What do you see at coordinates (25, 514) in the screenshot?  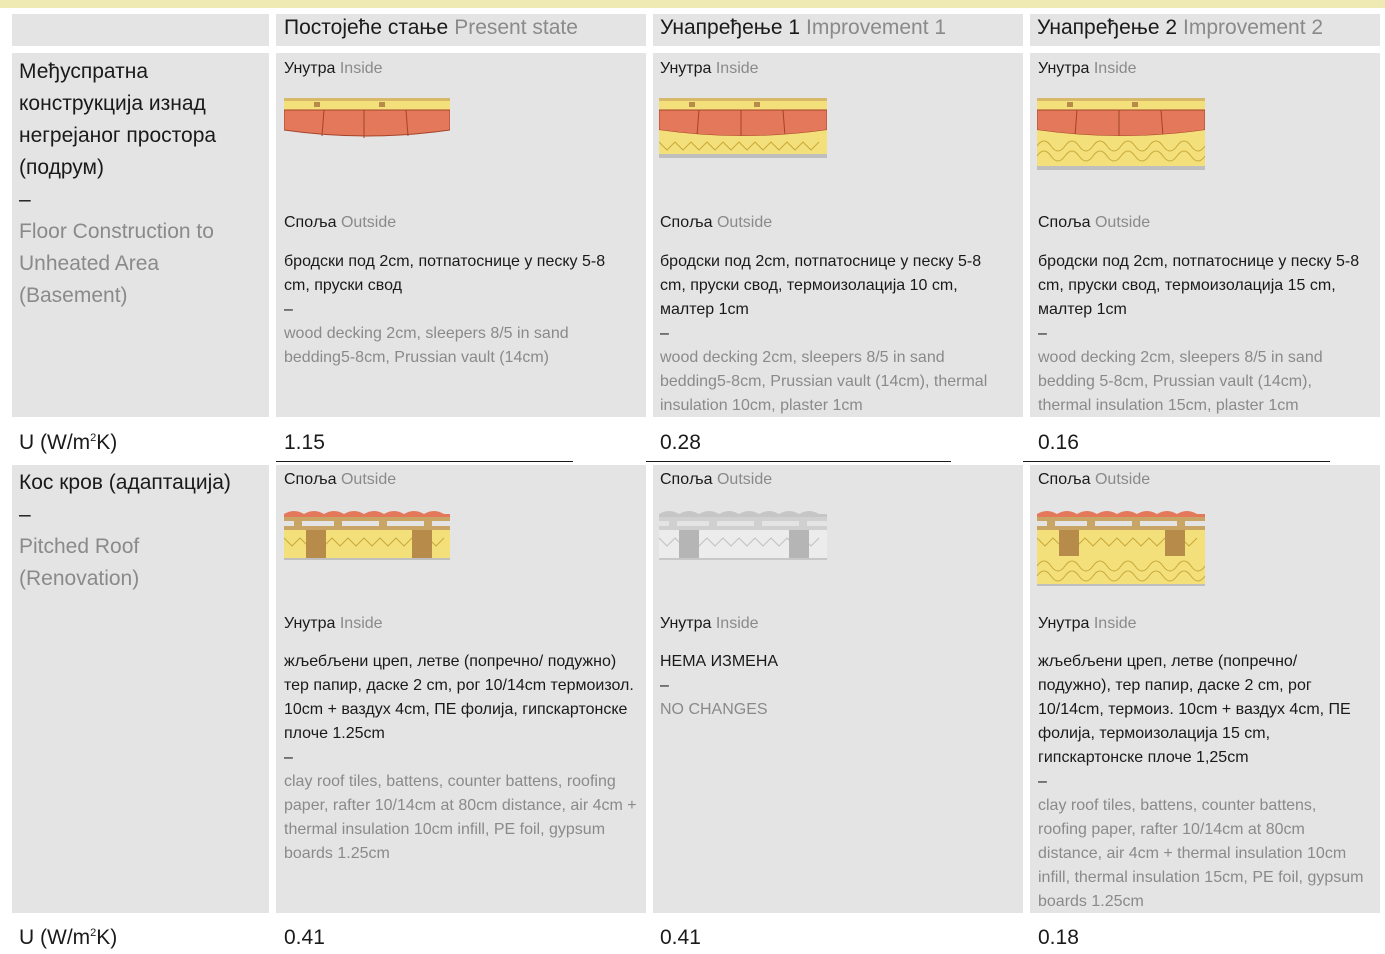 I see `roof-label-dash: –` at bounding box center [25, 514].